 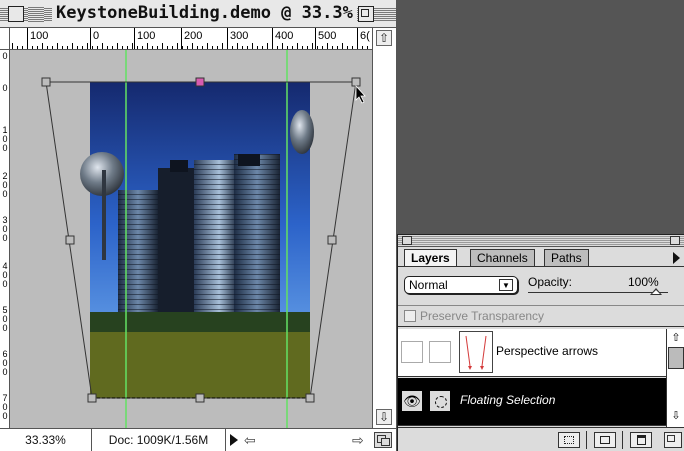 I want to click on eye-icon: 👁, so click(x=412, y=401).